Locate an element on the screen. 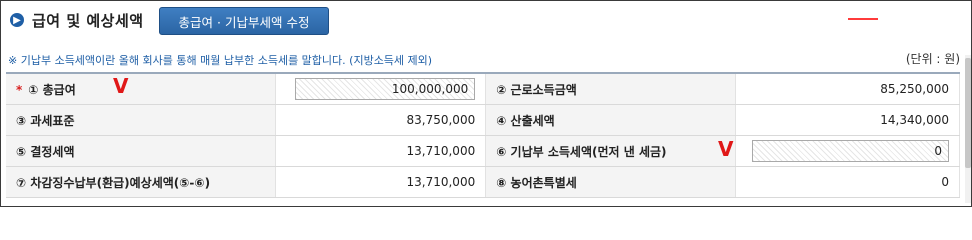 The width and height of the screenshot is (972, 240). row-value: 0 is located at coordinates (847, 151).